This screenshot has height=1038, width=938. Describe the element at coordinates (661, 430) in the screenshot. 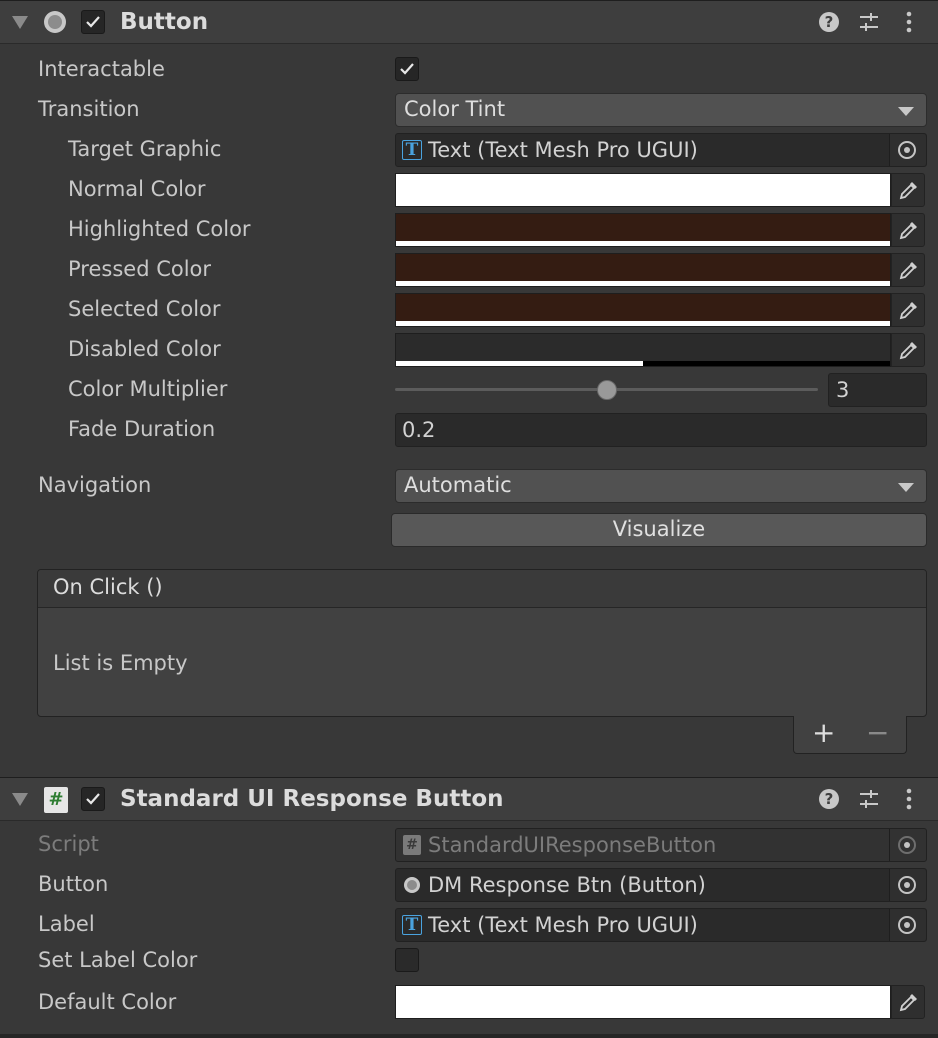

I see `fade-duration-input: 0.2` at that location.